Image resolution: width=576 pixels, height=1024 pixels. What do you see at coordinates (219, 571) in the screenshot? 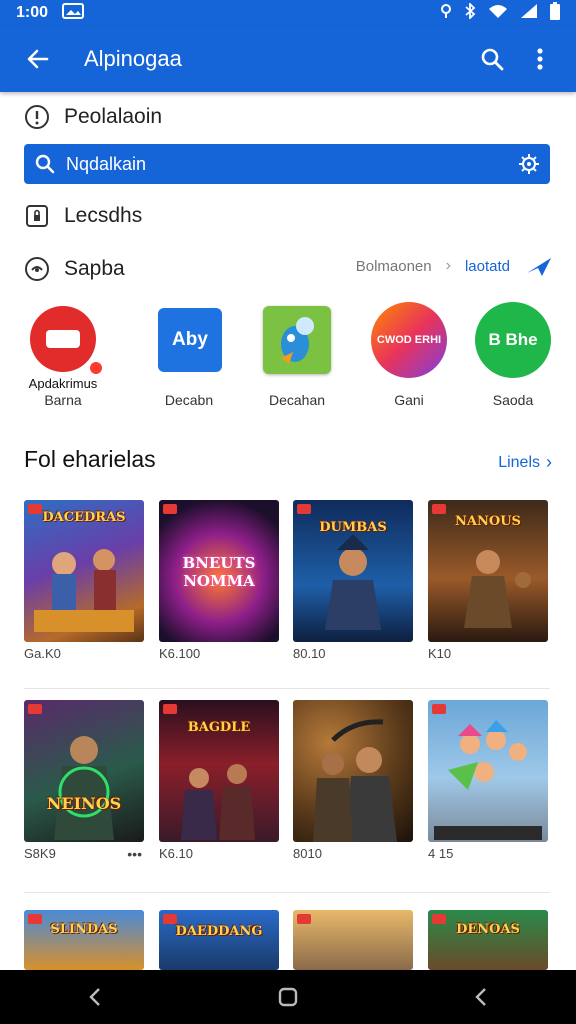
I see `game-cover: BNEUTS NOMMA` at bounding box center [219, 571].